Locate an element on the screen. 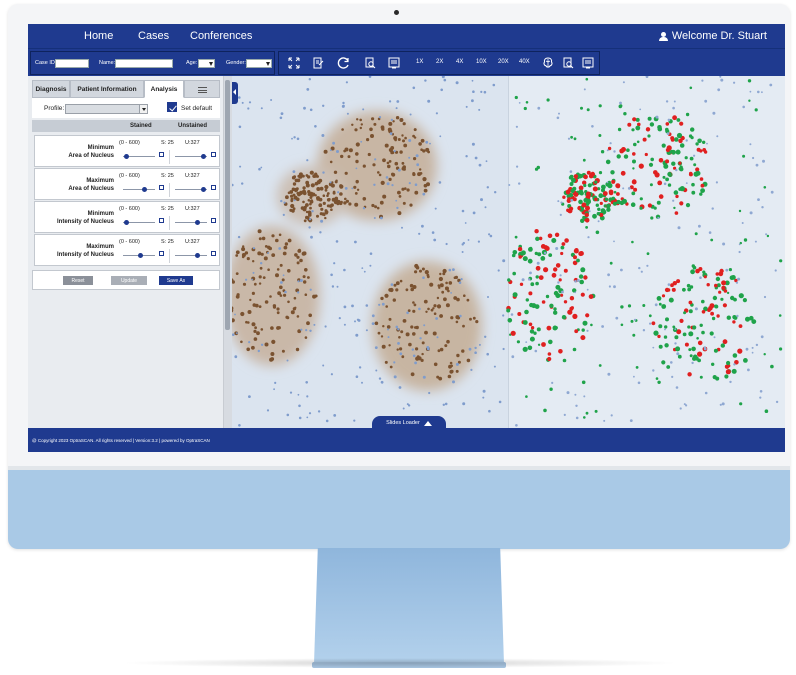  panel-menu-button is located at coordinates (202, 89).